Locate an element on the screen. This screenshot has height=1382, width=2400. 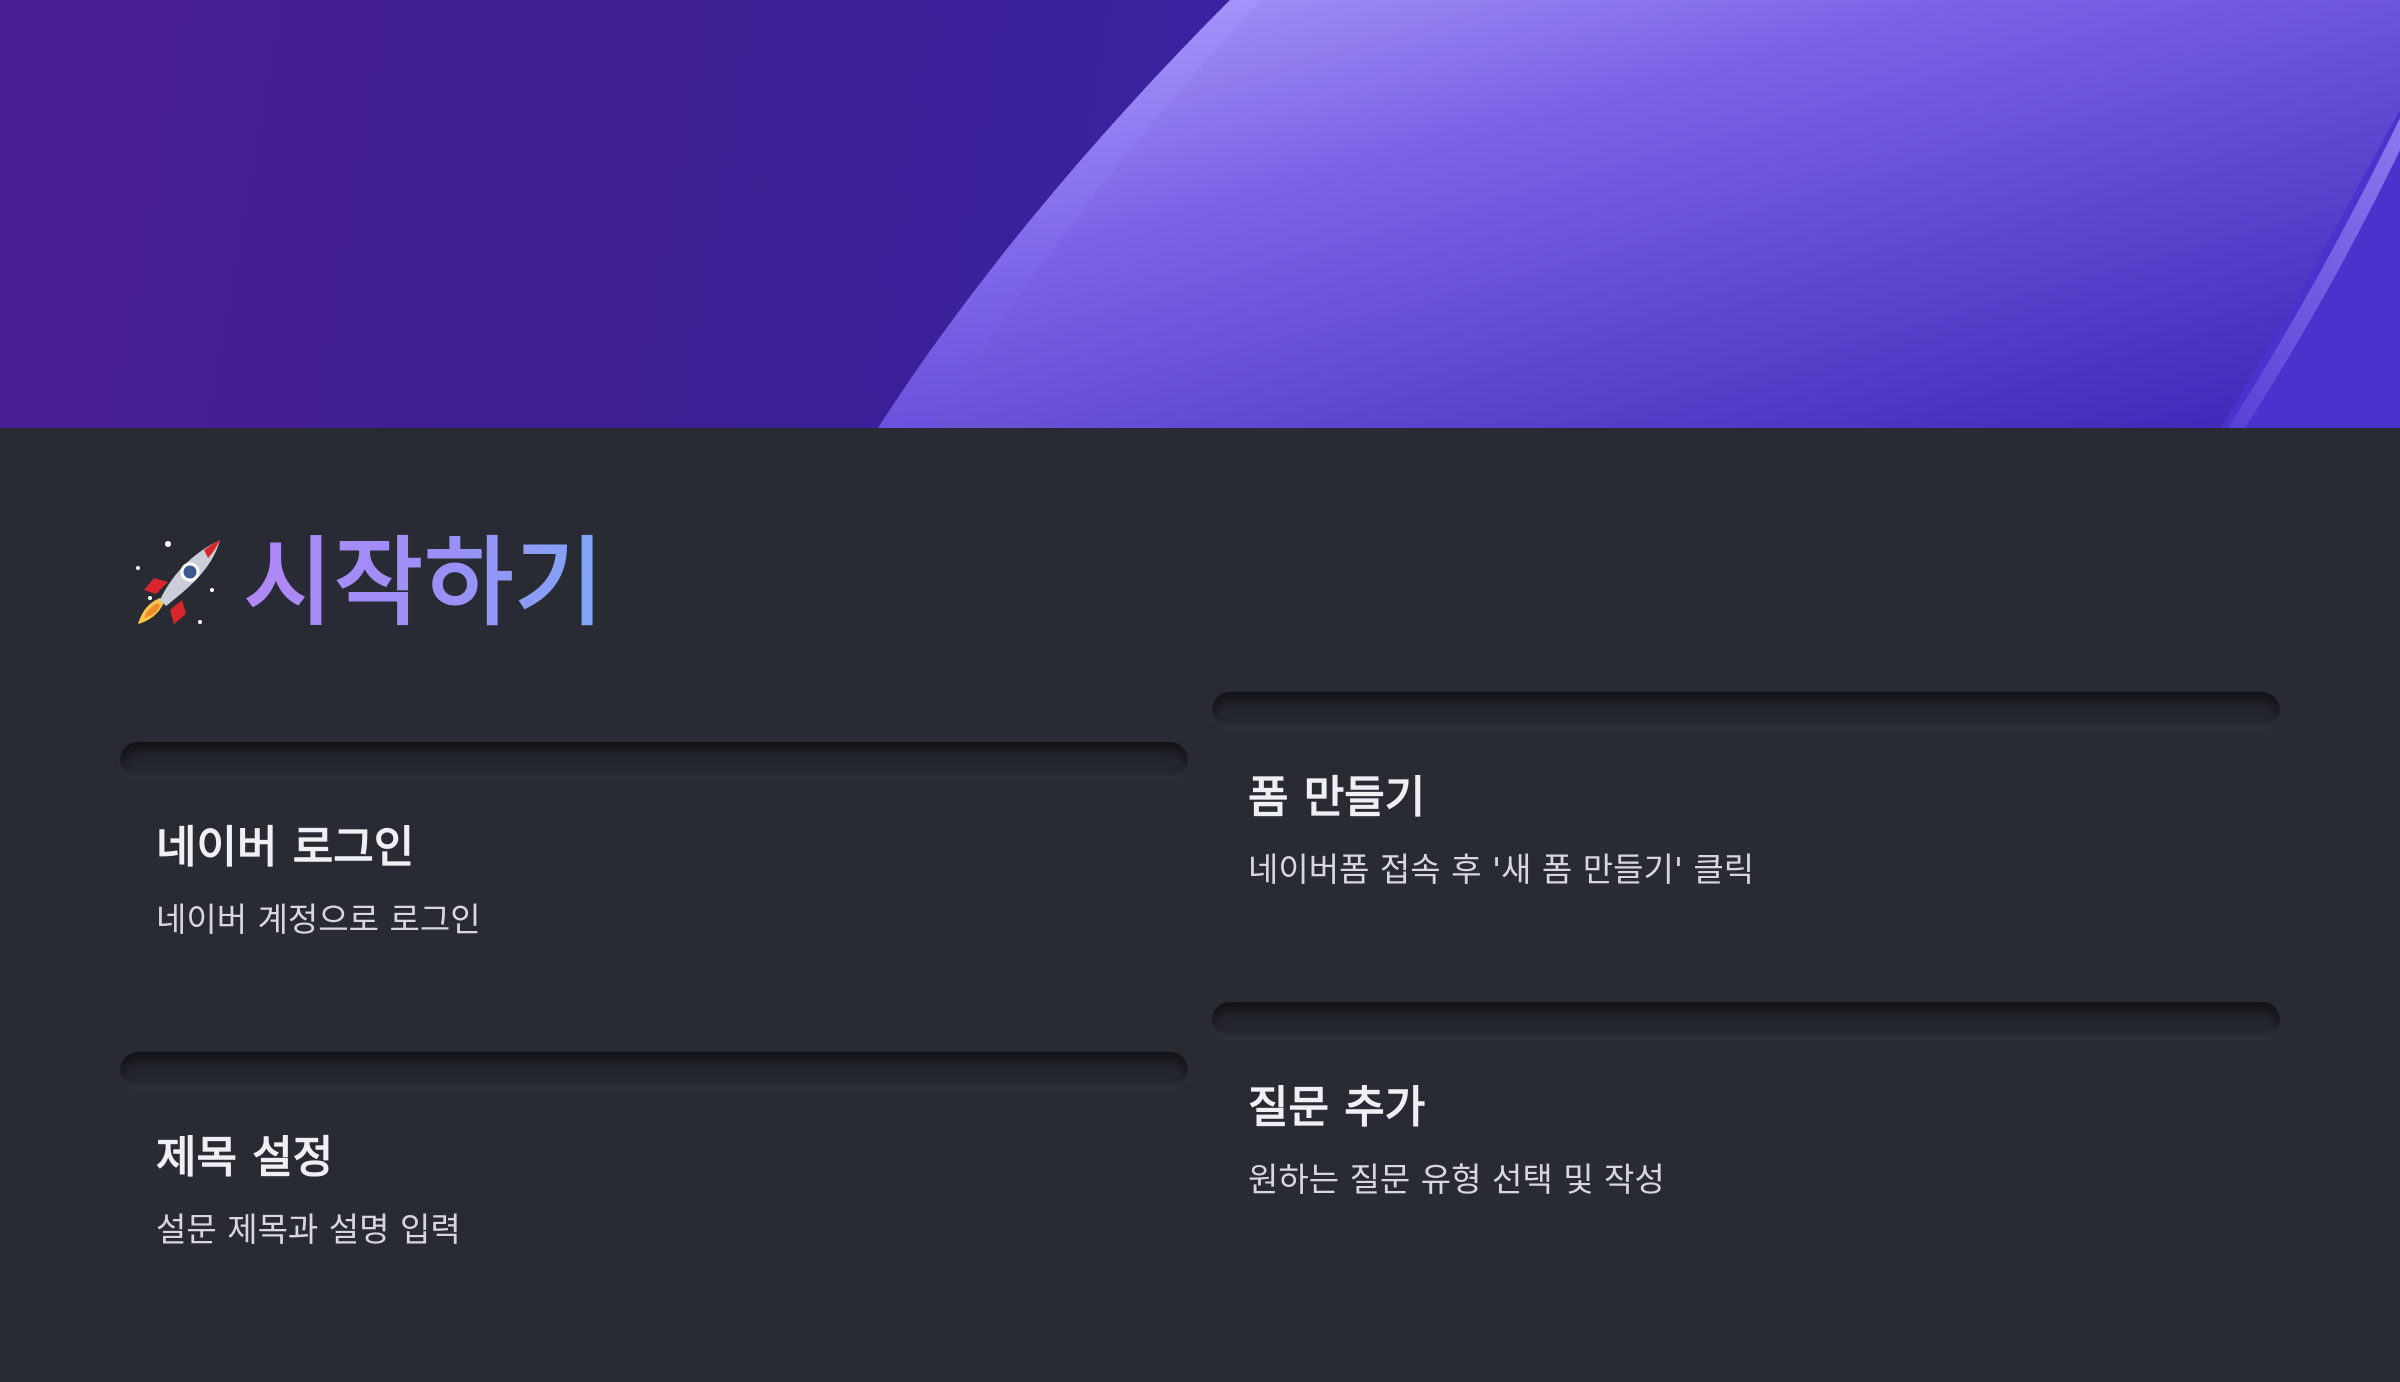
rocket-icon is located at coordinates (178, 582).